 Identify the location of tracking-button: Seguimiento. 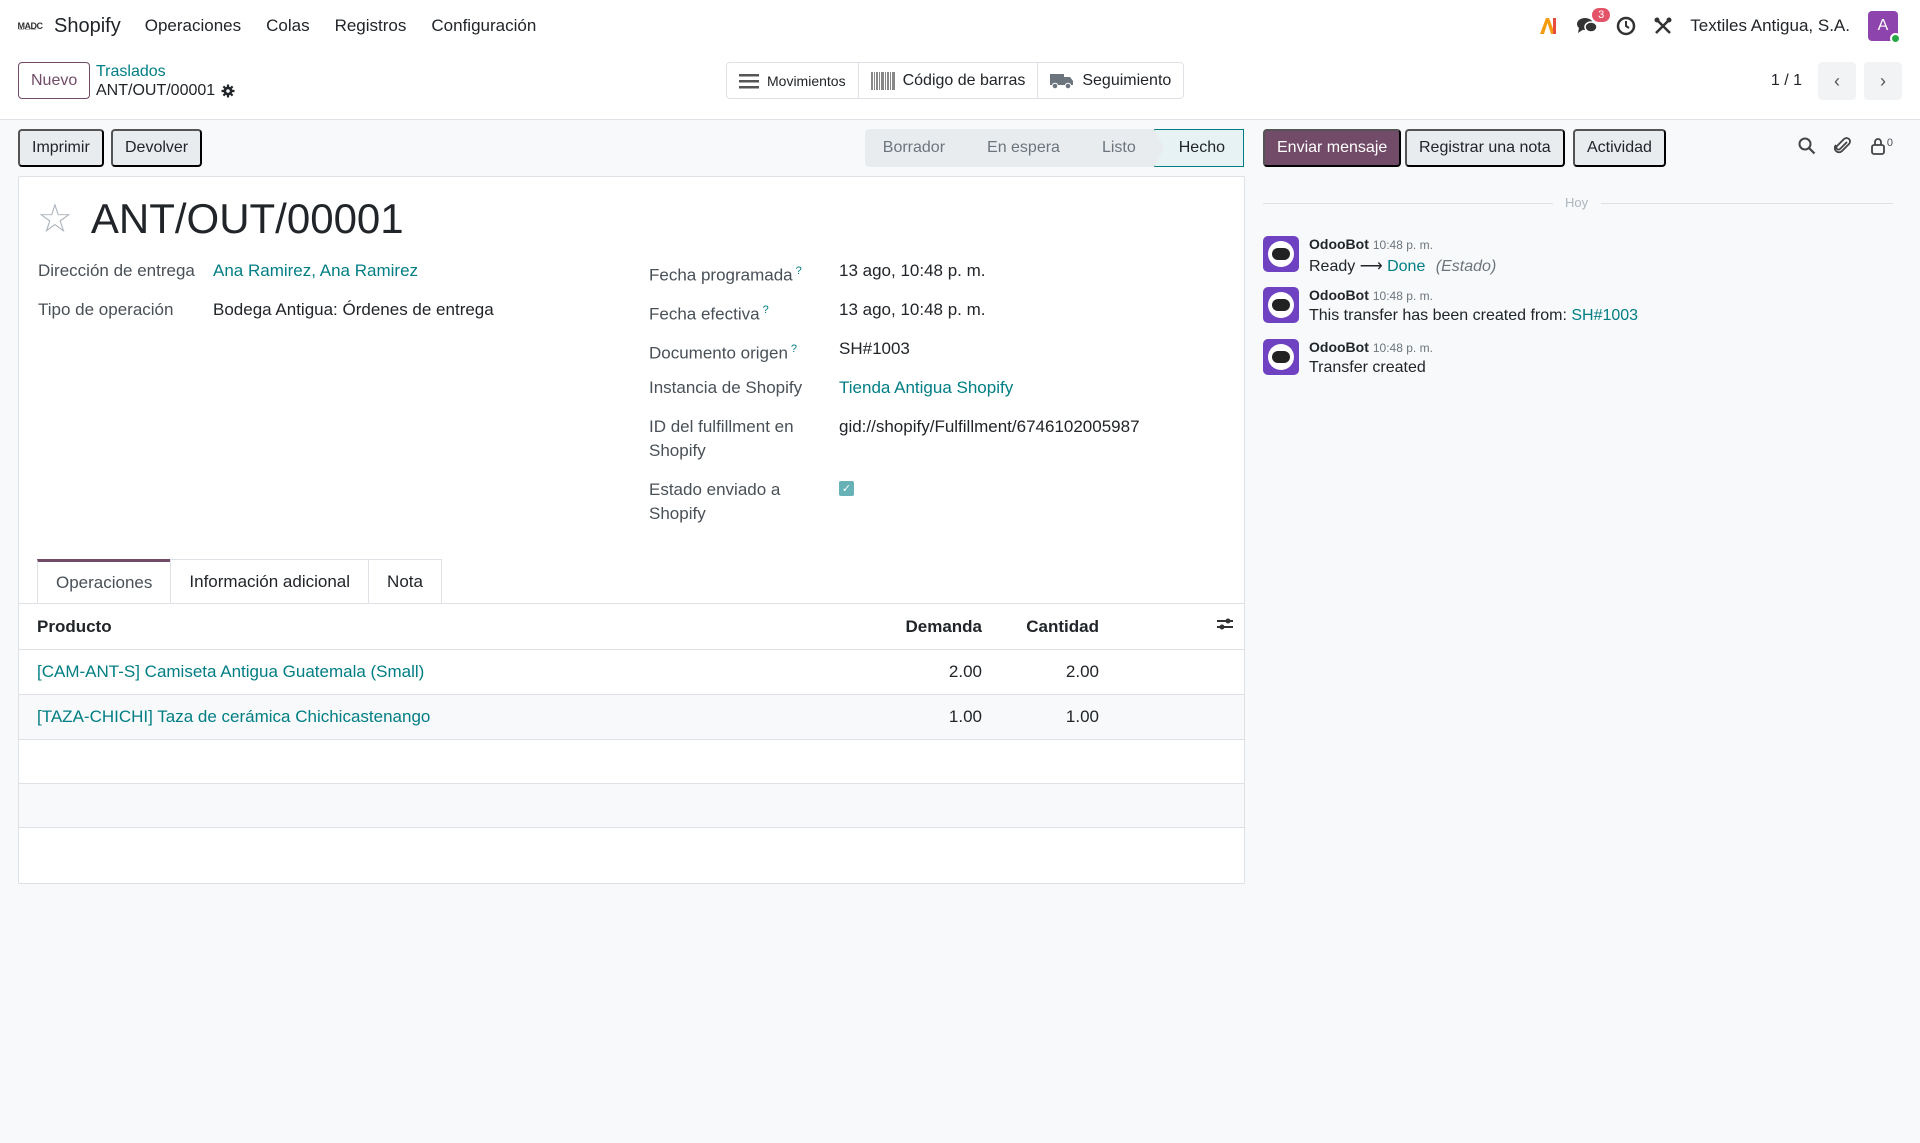
(1110, 80).